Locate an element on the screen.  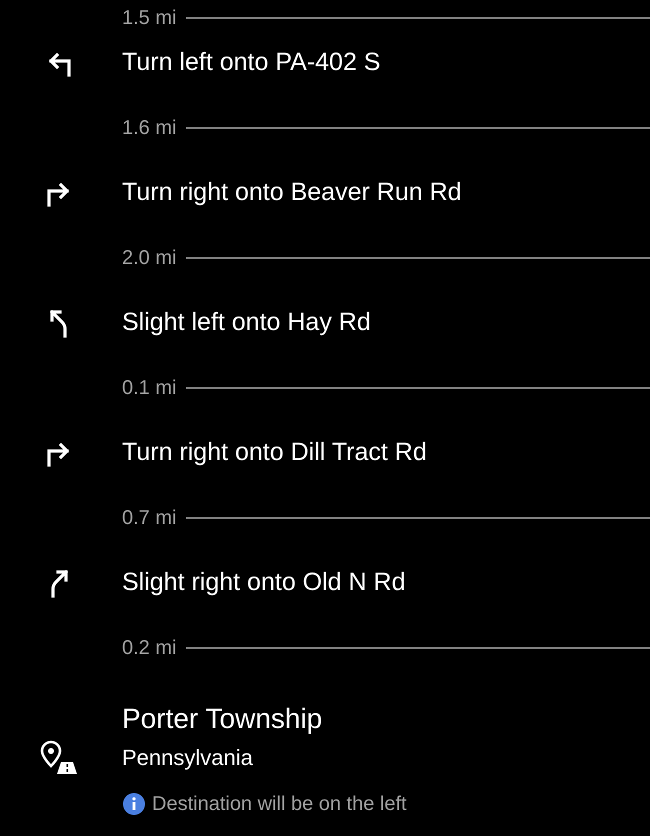
direction-step: Turn left onto PA-402 S is located at coordinates (325, 62).